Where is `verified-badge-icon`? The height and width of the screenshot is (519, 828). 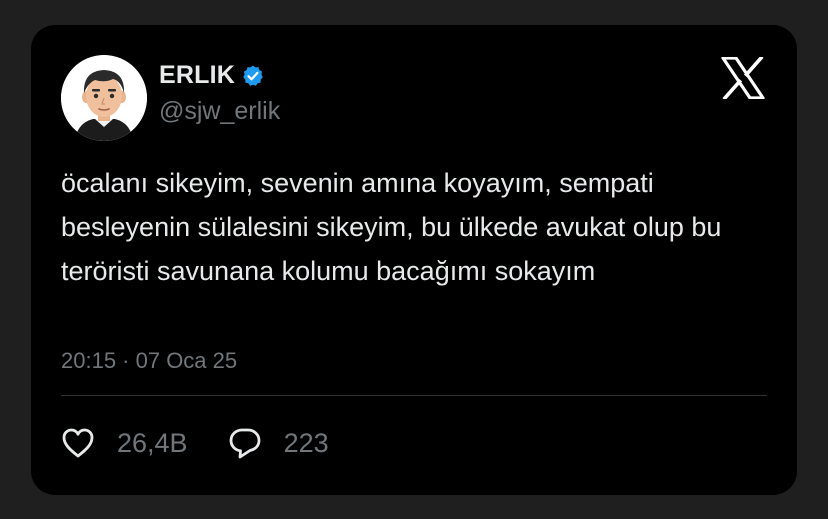
verified-badge-icon is located at coordinates (253, 76).